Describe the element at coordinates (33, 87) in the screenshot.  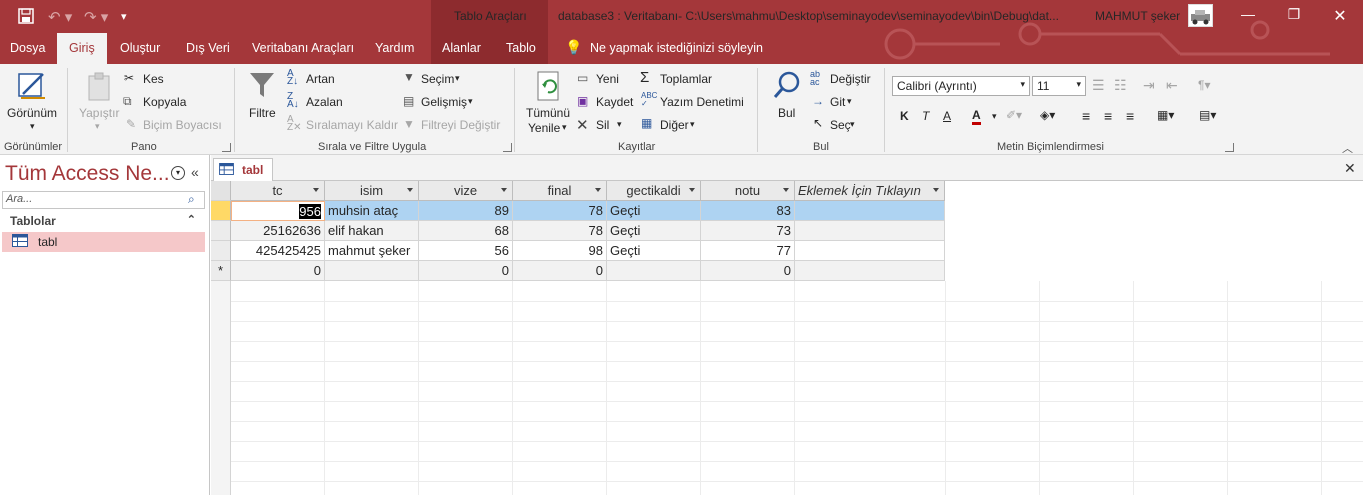
I see `view-icon` at that location.